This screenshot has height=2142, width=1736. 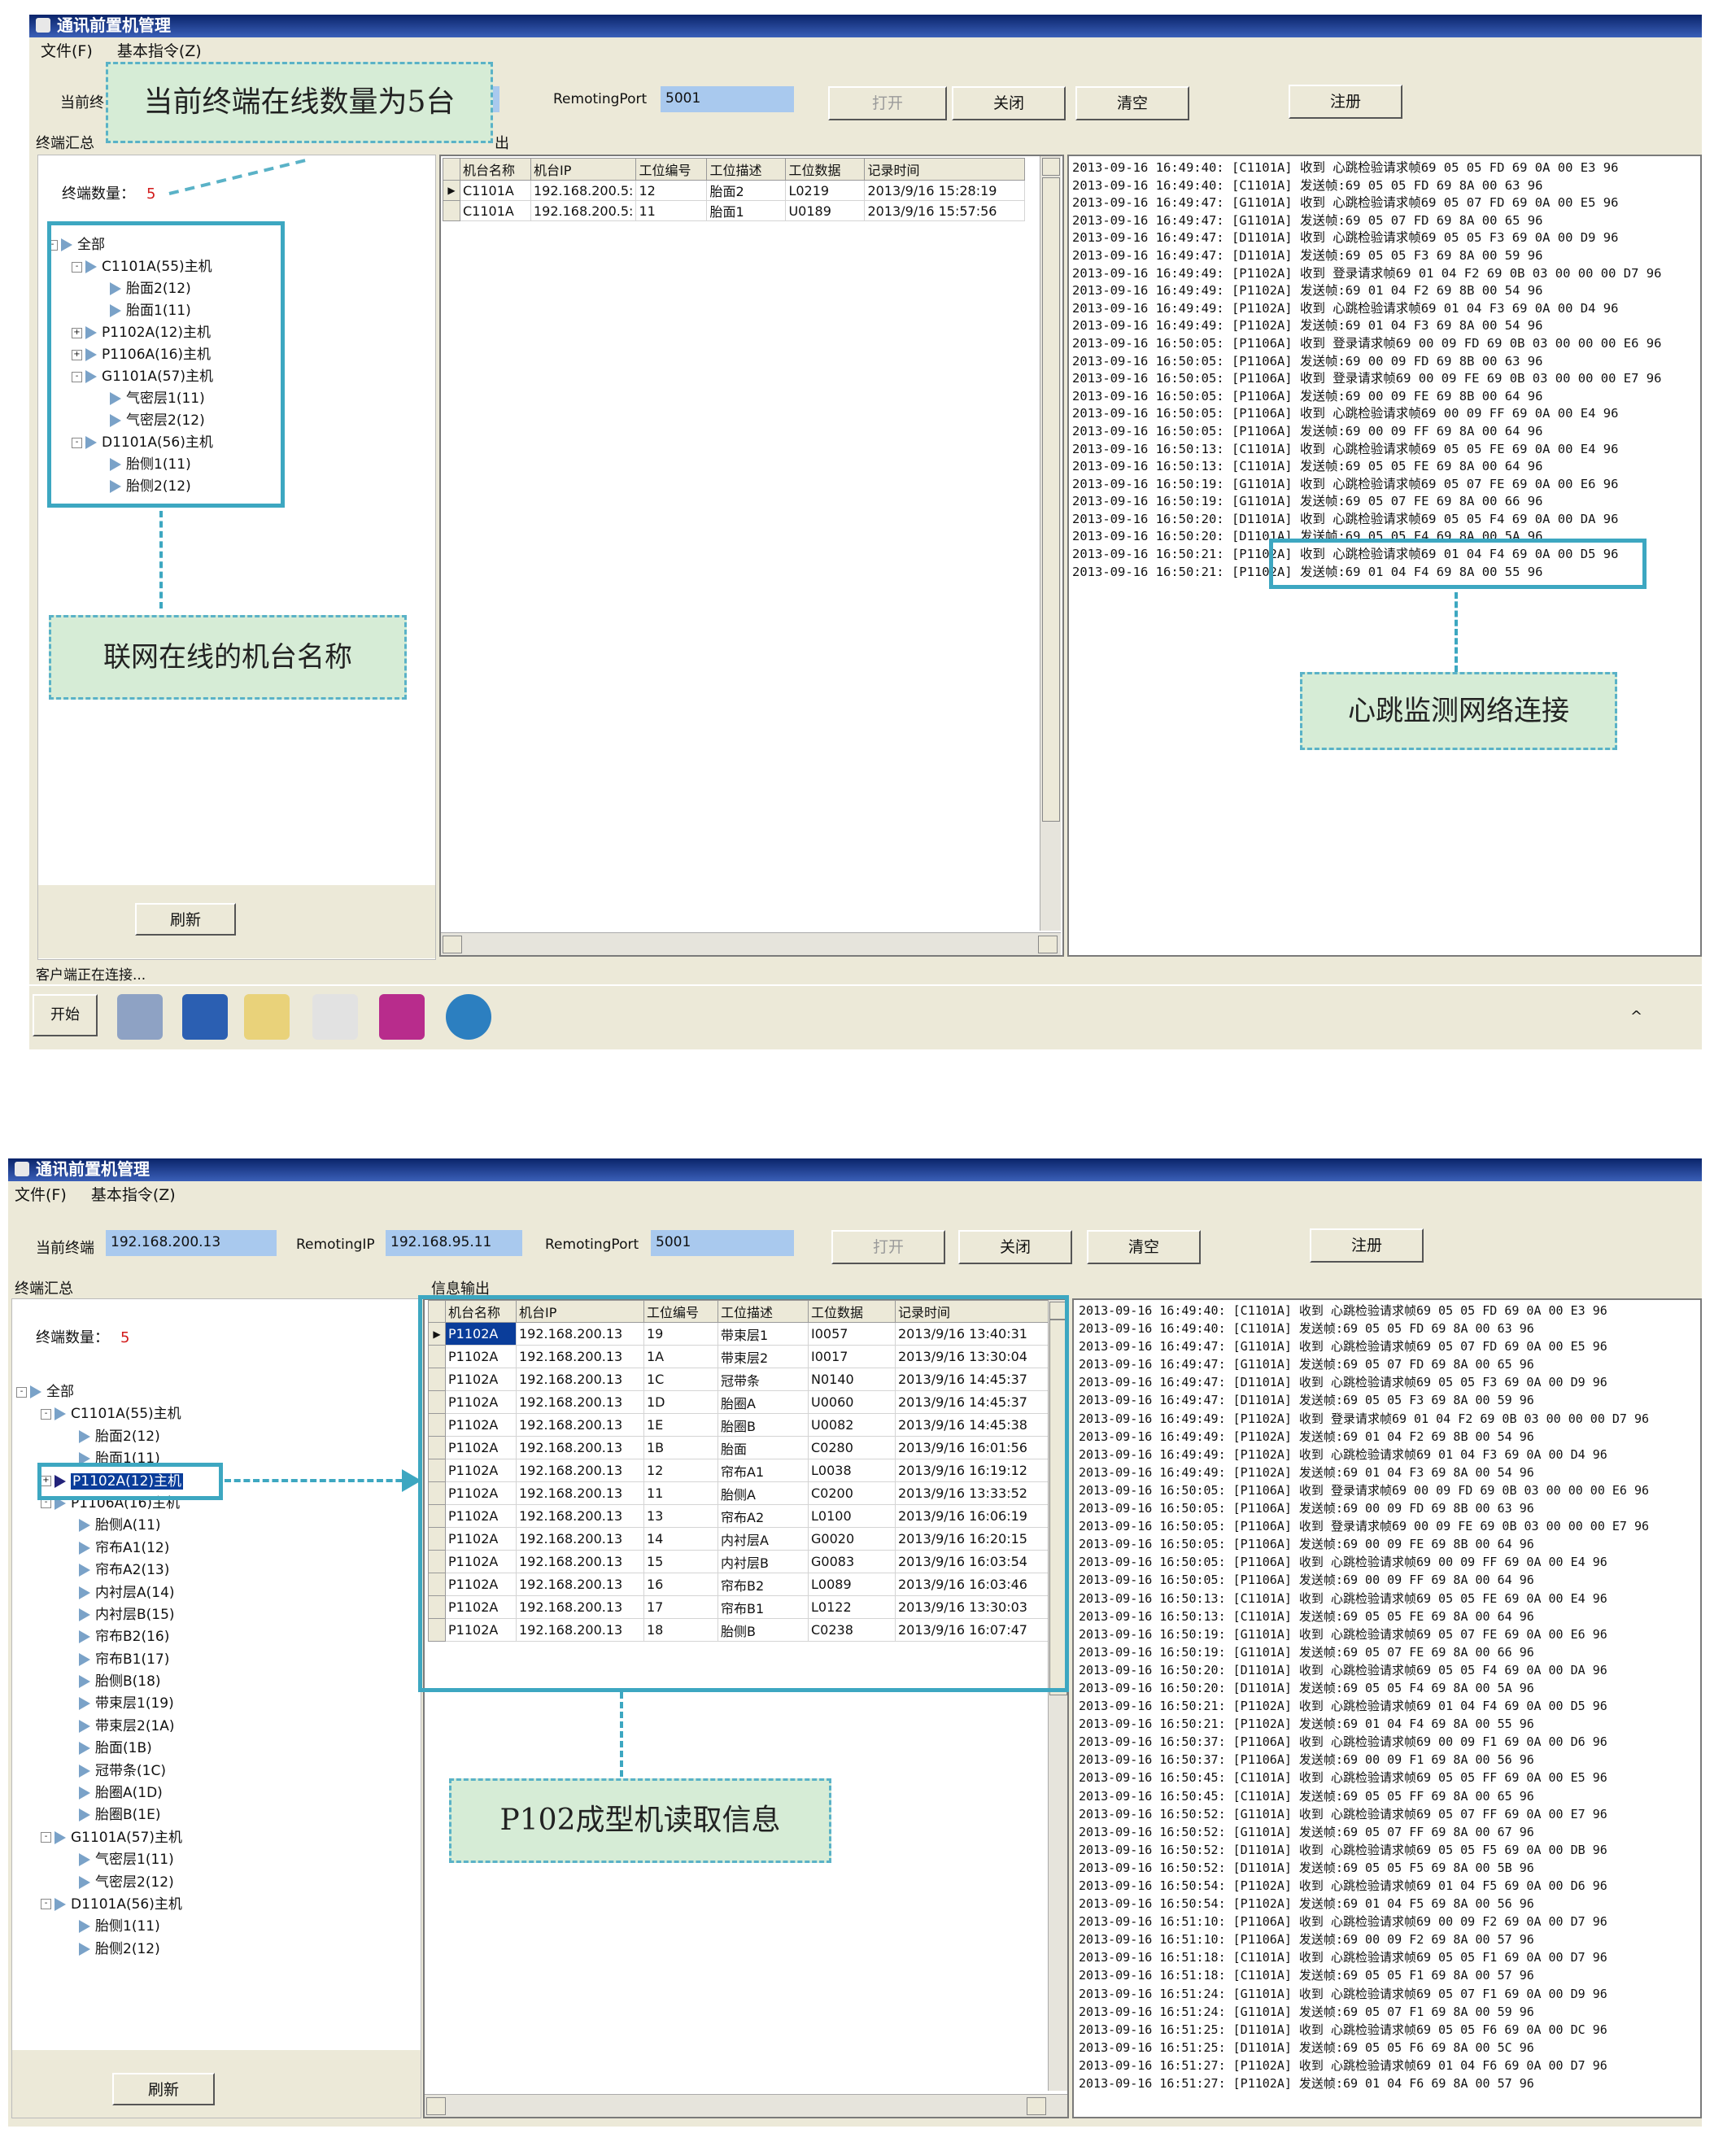 I want to click on folder-icon, so click(x=267, y=1017).